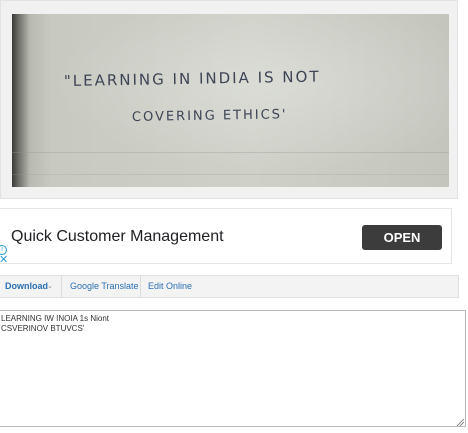 The image size is (468, 433). Describe the element at coordinates (226, 237) in the screenshot. I see `advertisement-banner: i ✕ Quick Customer Management OPEN` at that location.